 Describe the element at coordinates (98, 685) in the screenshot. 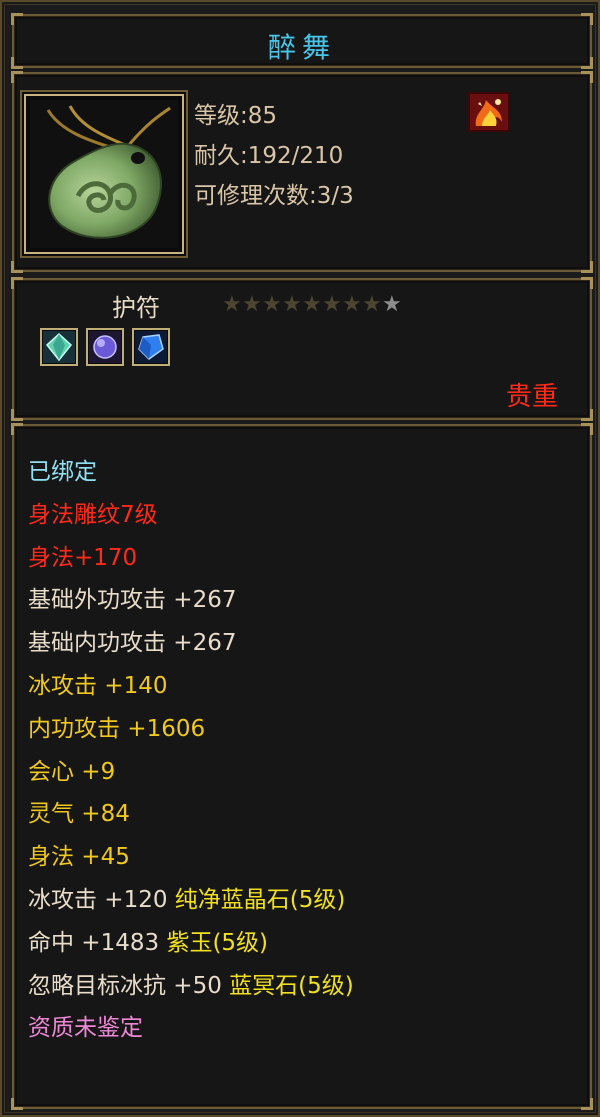

I see `attribute-text: 冰攻击 +140` at that location.